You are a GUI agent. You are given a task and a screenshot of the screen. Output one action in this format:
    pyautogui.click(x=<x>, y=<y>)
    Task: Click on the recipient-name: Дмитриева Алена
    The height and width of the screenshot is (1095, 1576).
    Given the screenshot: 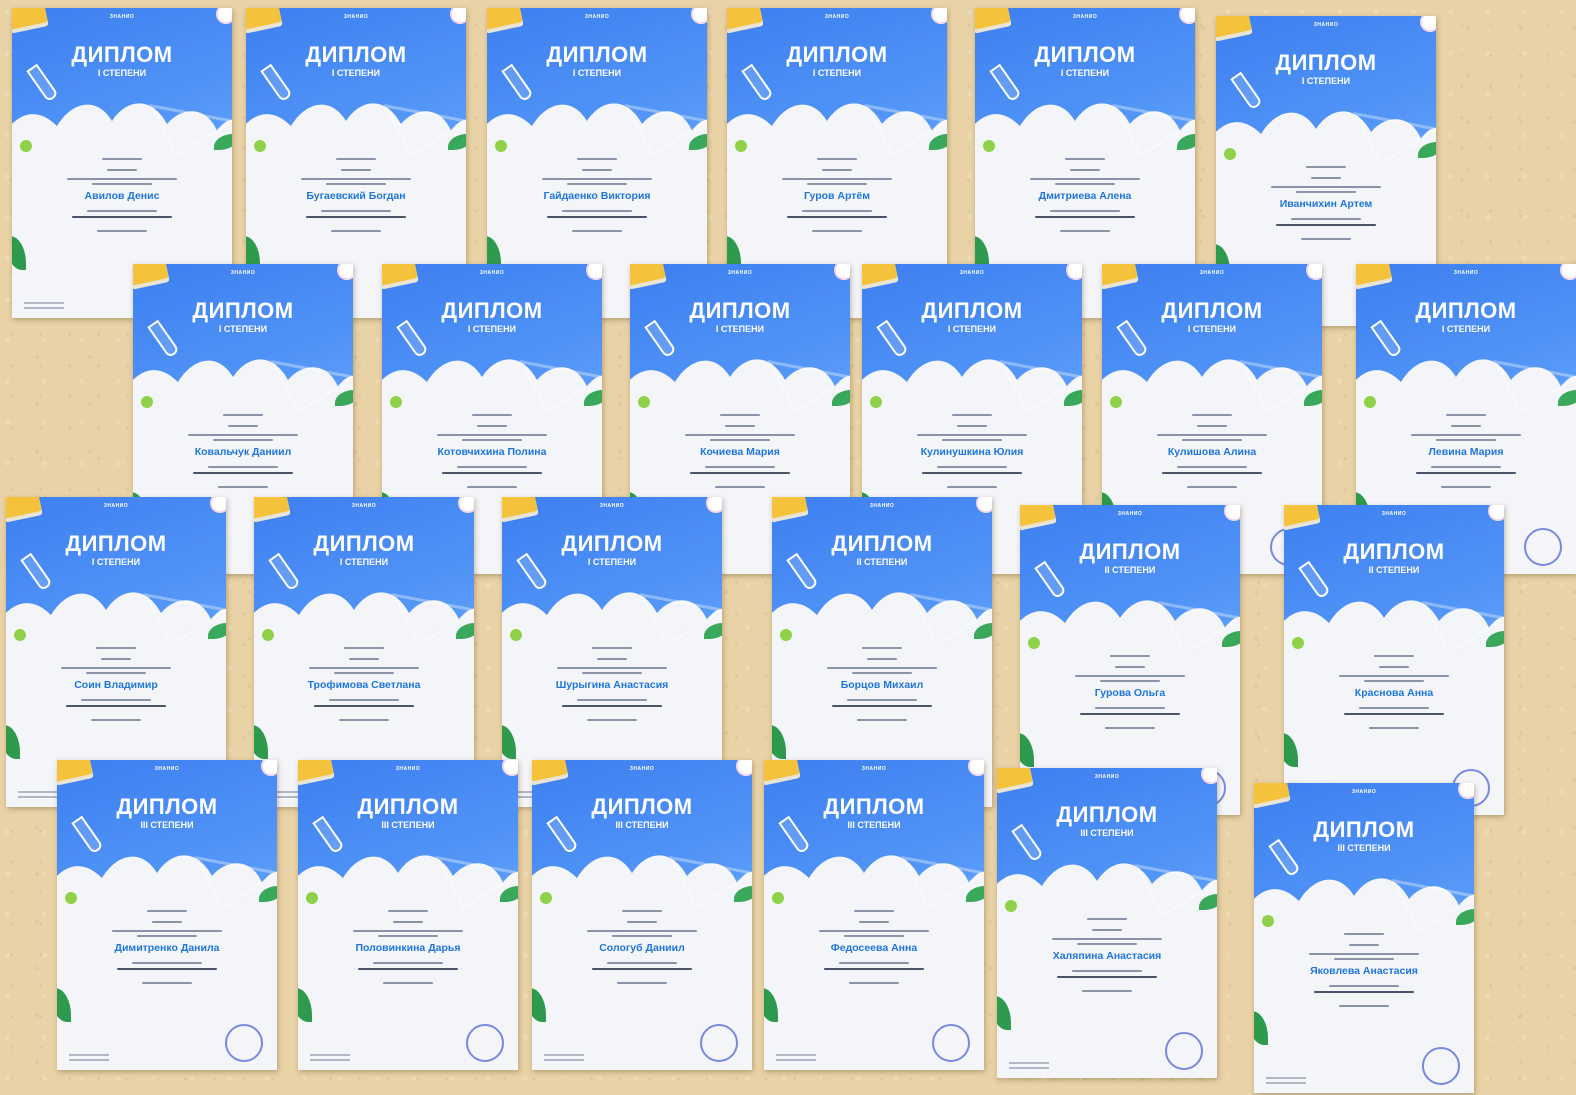 What is the action you would take?
    pyautogui.click(x=1085, y=196)
    